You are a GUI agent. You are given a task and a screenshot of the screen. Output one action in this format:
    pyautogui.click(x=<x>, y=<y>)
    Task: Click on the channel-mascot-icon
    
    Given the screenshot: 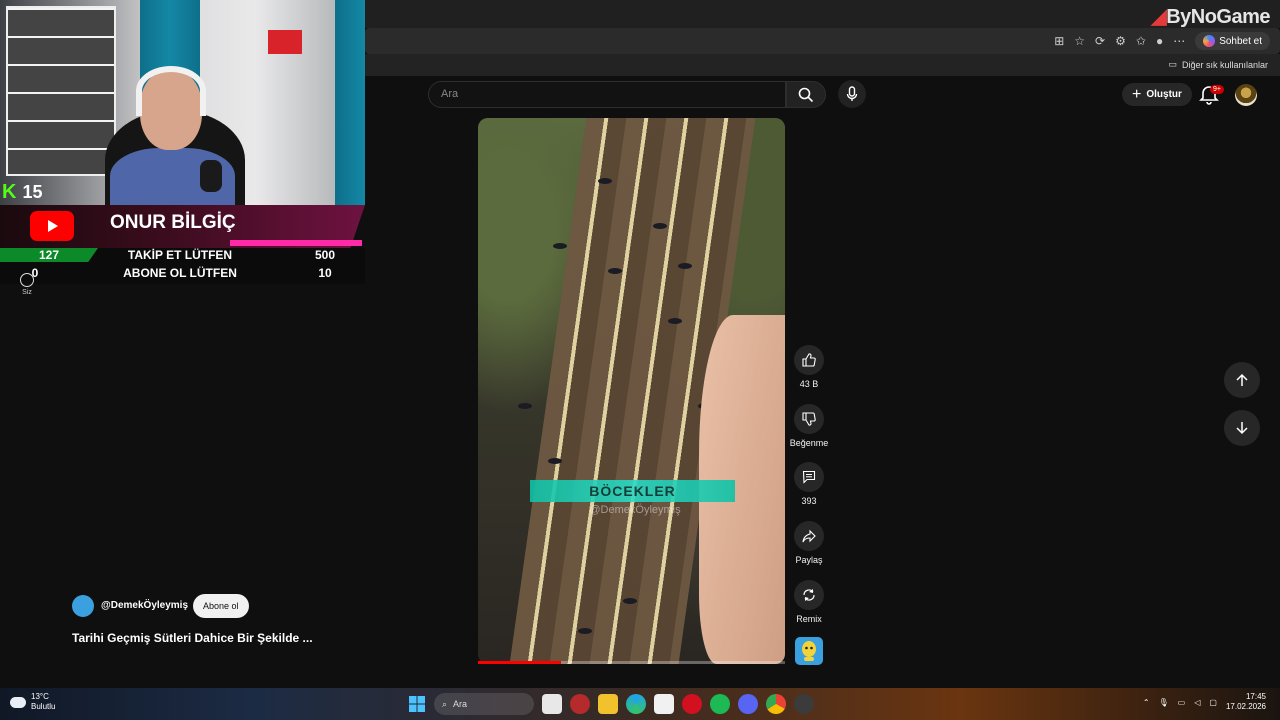 What is the action you would take?
    pyautogui.click(x=809, y=651)
    